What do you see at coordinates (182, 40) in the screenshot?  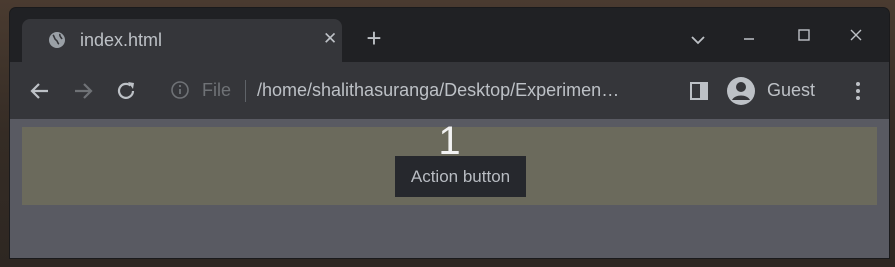 I see `tab-index-html: index.html ✕` at bounding box center [182, 40].